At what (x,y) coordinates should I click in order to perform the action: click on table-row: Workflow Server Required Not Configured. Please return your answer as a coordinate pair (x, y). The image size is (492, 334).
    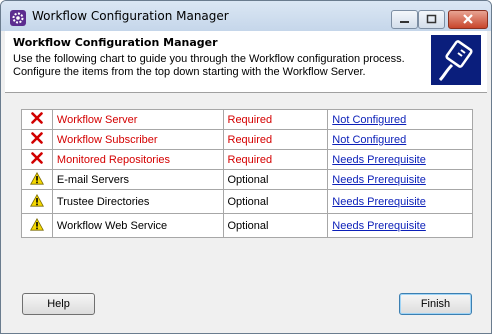
    Looking at the image, I should click on (247, 119).